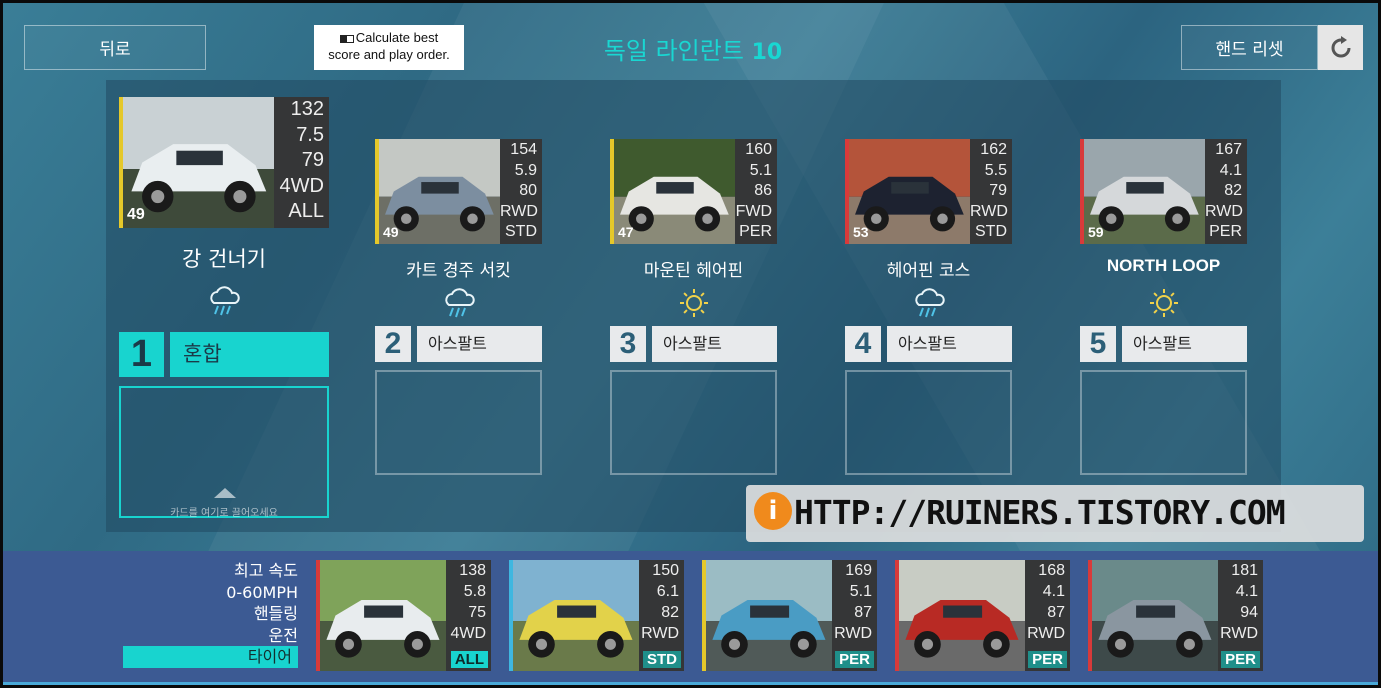 This screenshot has height=688, width=1381. Describe the element at coordinates (1226, 191) in the screenshot. I see `car-stats: 167 4.1 82 RWD PER` at that location.